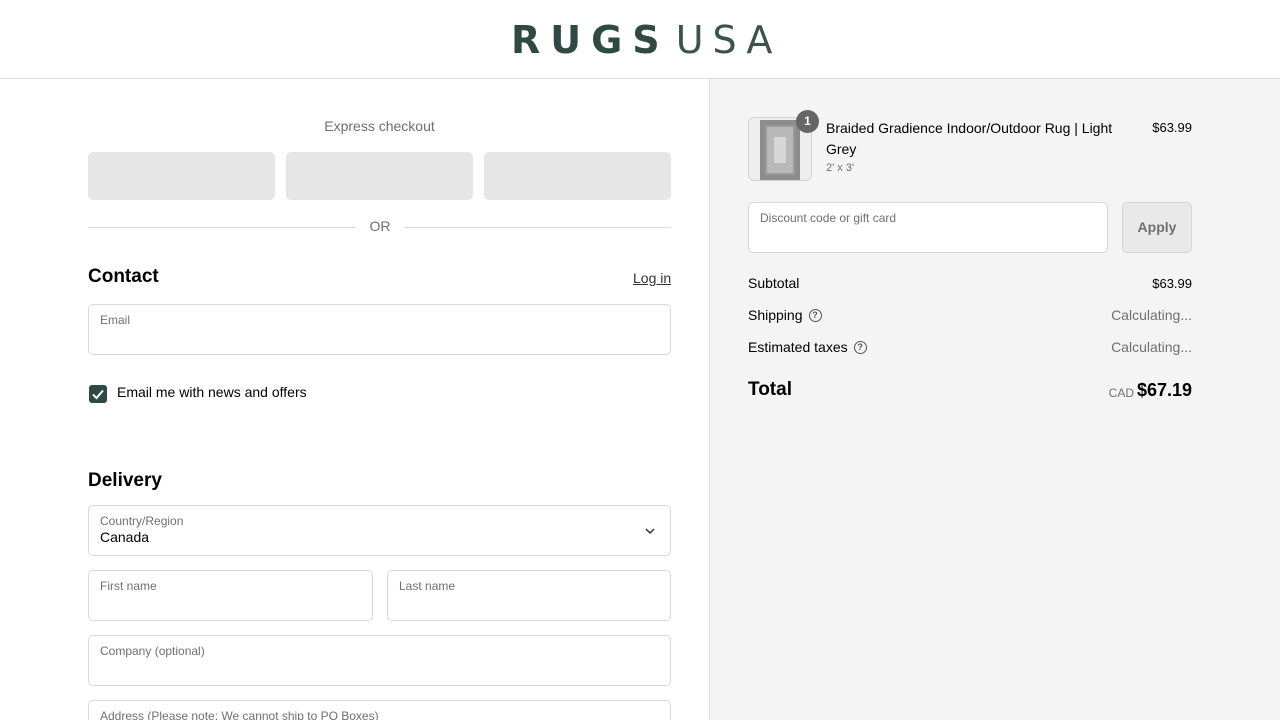 This screenshot has width=1280, height=720. I want to click on delivery-heading: Delivery, so click(125, 480).